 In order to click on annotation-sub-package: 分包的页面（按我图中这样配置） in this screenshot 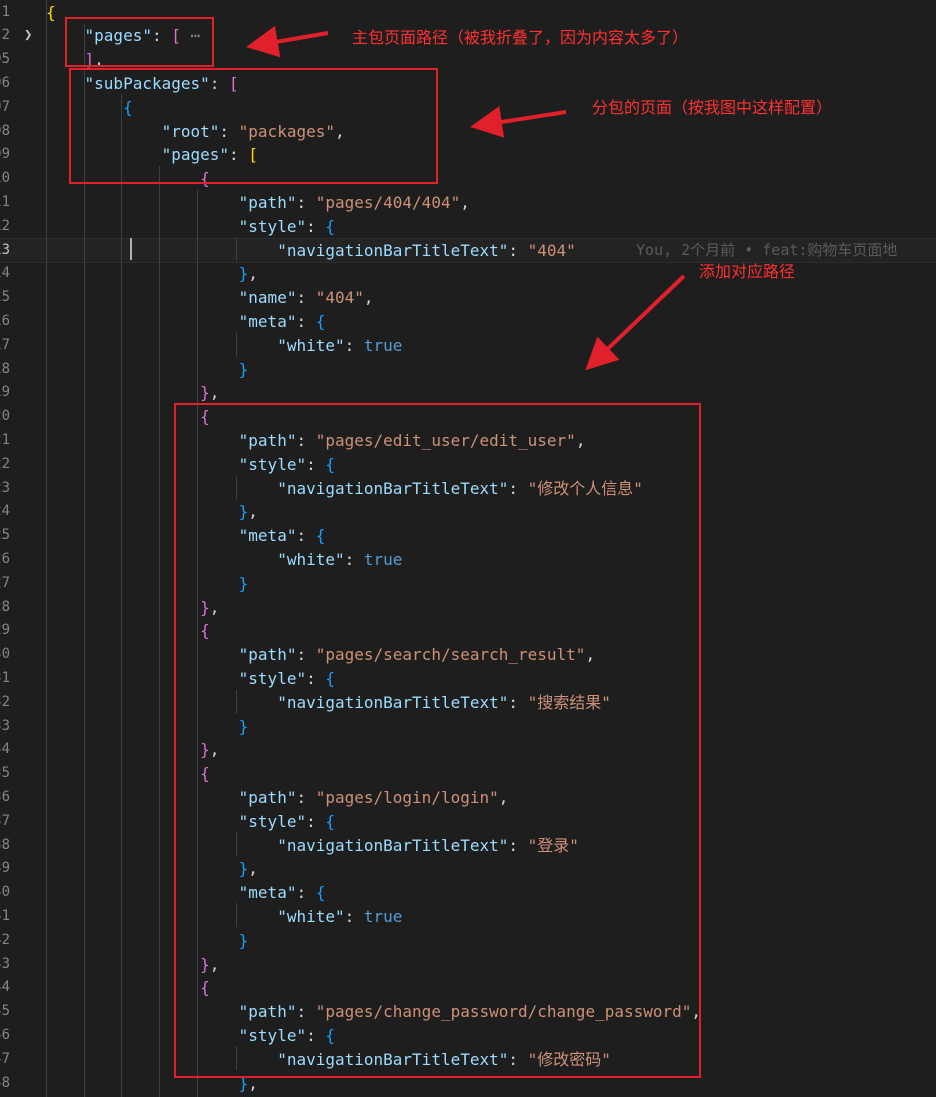, I will do `click(712, 107)`.